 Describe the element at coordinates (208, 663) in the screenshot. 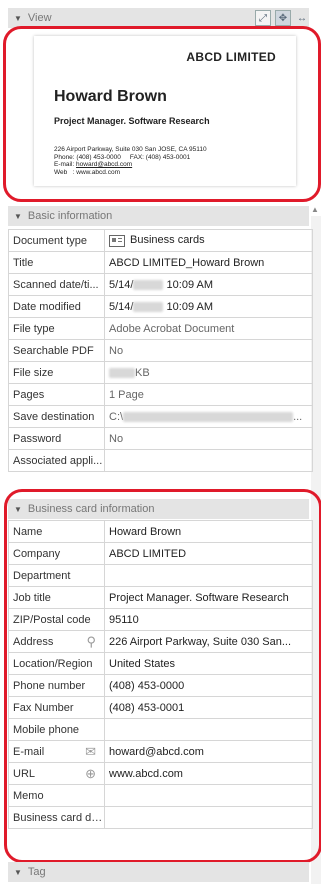

I see `location-field: United States` at that location.